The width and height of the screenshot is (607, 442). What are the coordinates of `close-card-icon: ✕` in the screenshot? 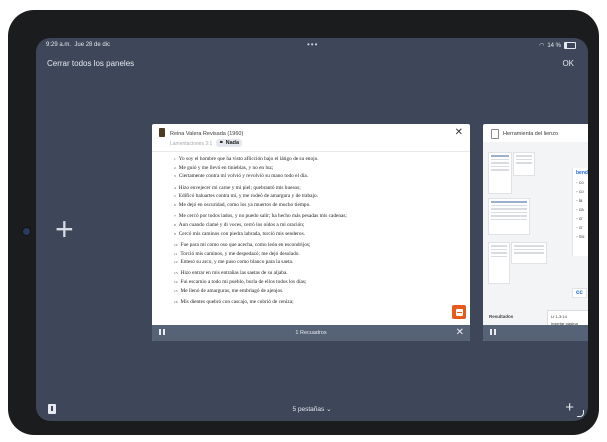 It's located at (460, 332).